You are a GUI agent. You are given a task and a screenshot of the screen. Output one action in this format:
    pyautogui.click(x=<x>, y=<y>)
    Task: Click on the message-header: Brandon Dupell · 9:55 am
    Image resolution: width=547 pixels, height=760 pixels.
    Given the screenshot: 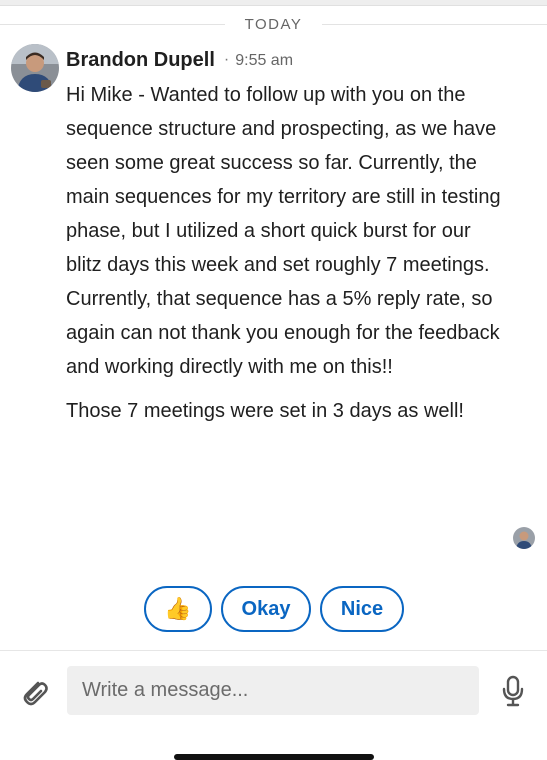 What is the action you would take?
    pyautogui.click(x=179, y=60)
    